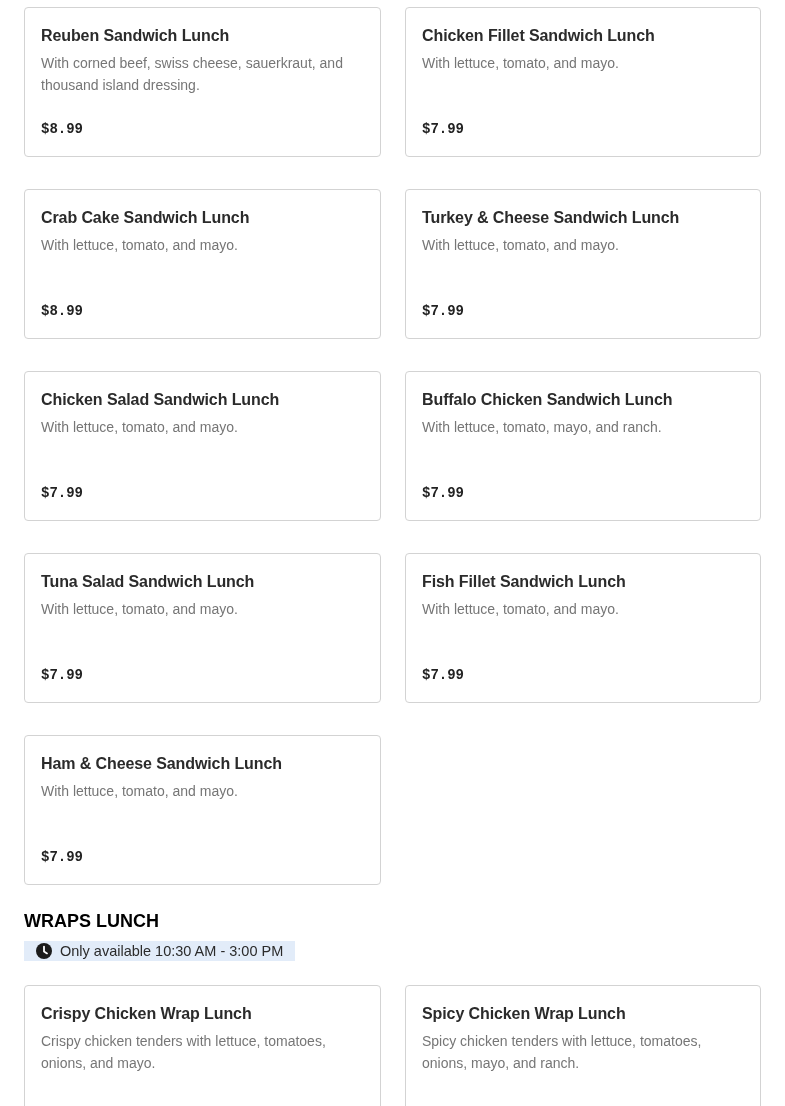  I want to click on item-description: With lettuce, tomato, mayo, and ranch., so click(542, 427).